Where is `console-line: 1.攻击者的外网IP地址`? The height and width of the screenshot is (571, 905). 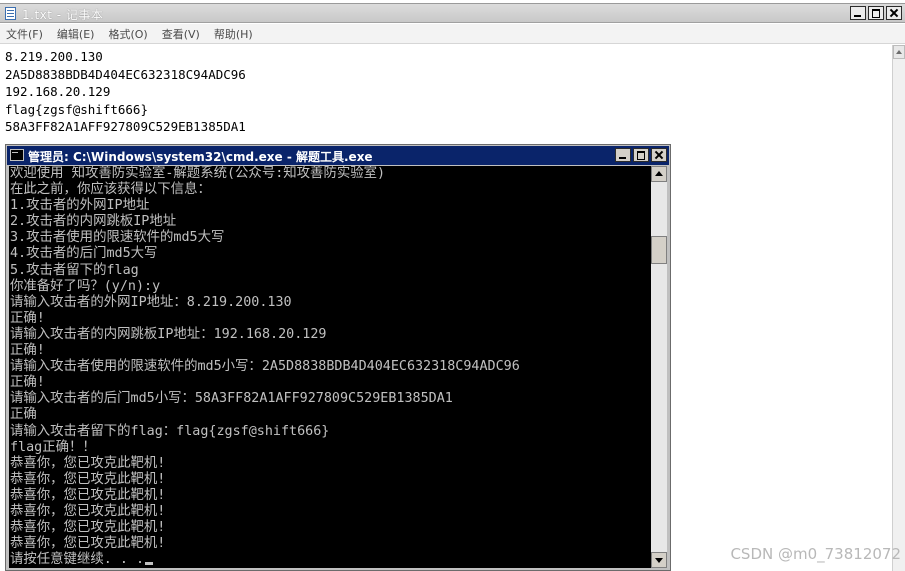 console-line: 1.攻击者的外网IP地址 is located at coordinates (80, 206).